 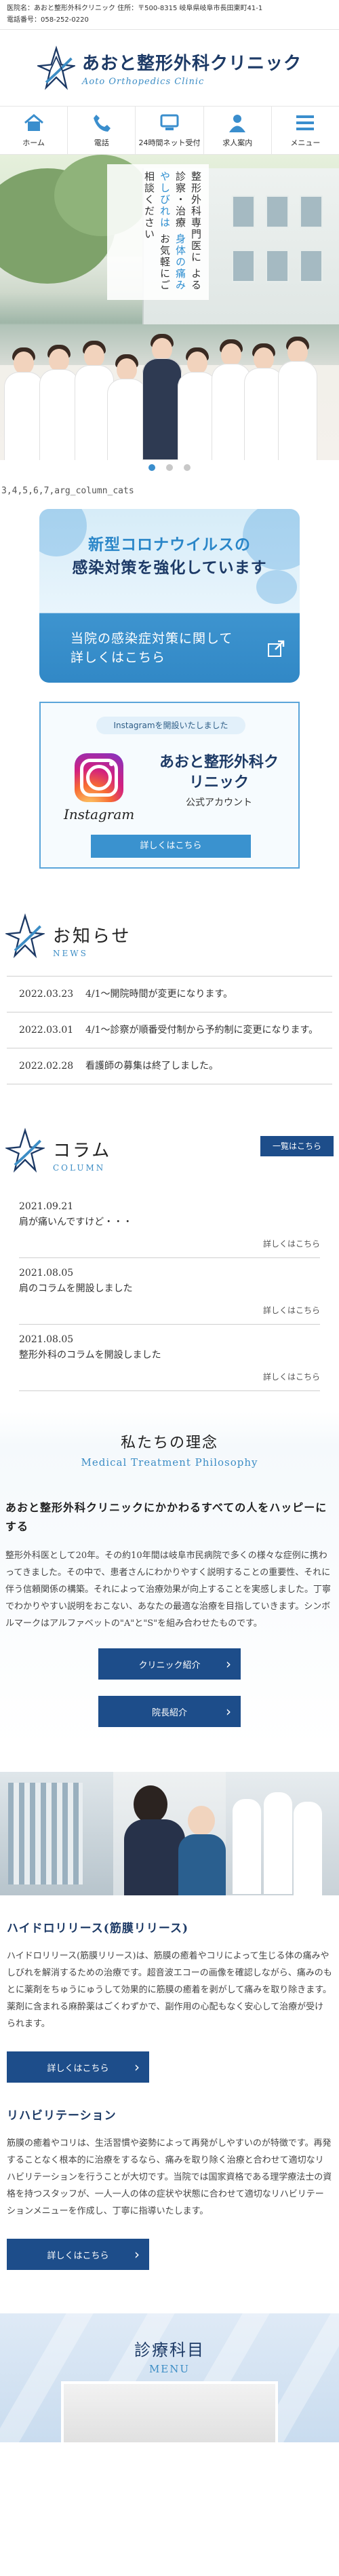 What do you see at coordinates (76, 1288) in the screenshot?
I see `column-item-title: 肩のコラムを開設しました` at bounding box center [76, 1288].